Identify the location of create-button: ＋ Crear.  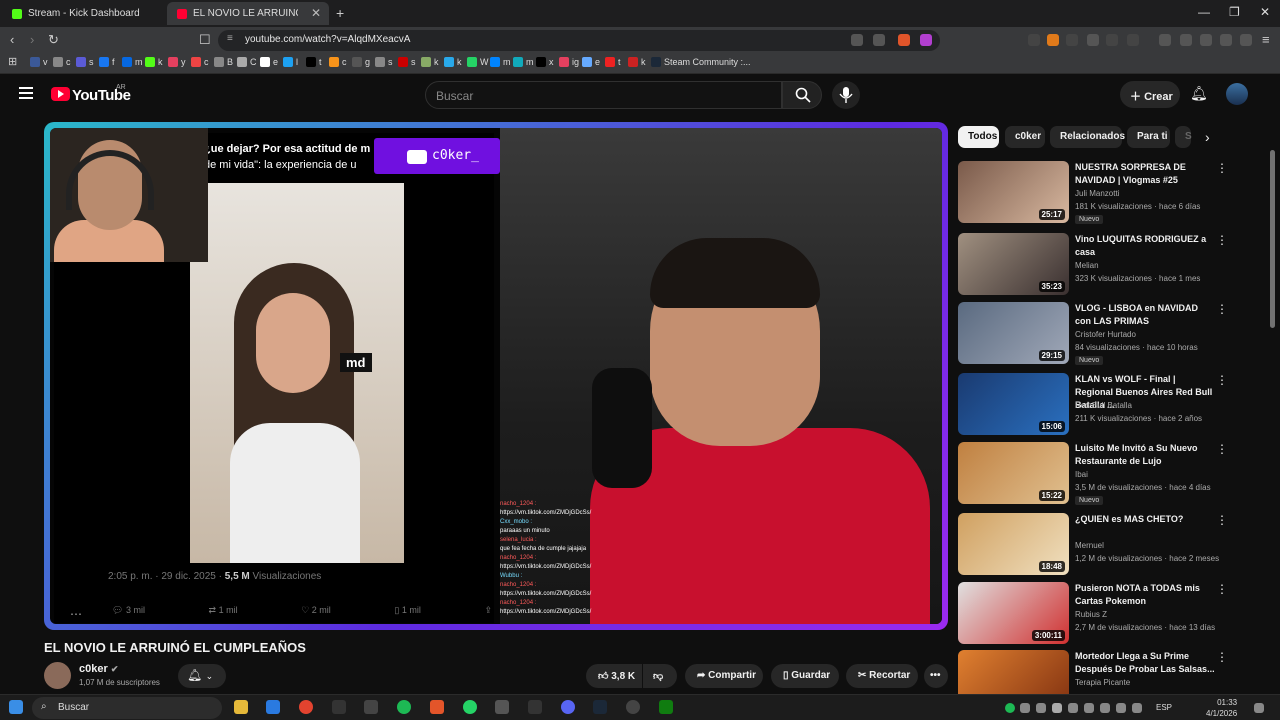
(1150, 94).